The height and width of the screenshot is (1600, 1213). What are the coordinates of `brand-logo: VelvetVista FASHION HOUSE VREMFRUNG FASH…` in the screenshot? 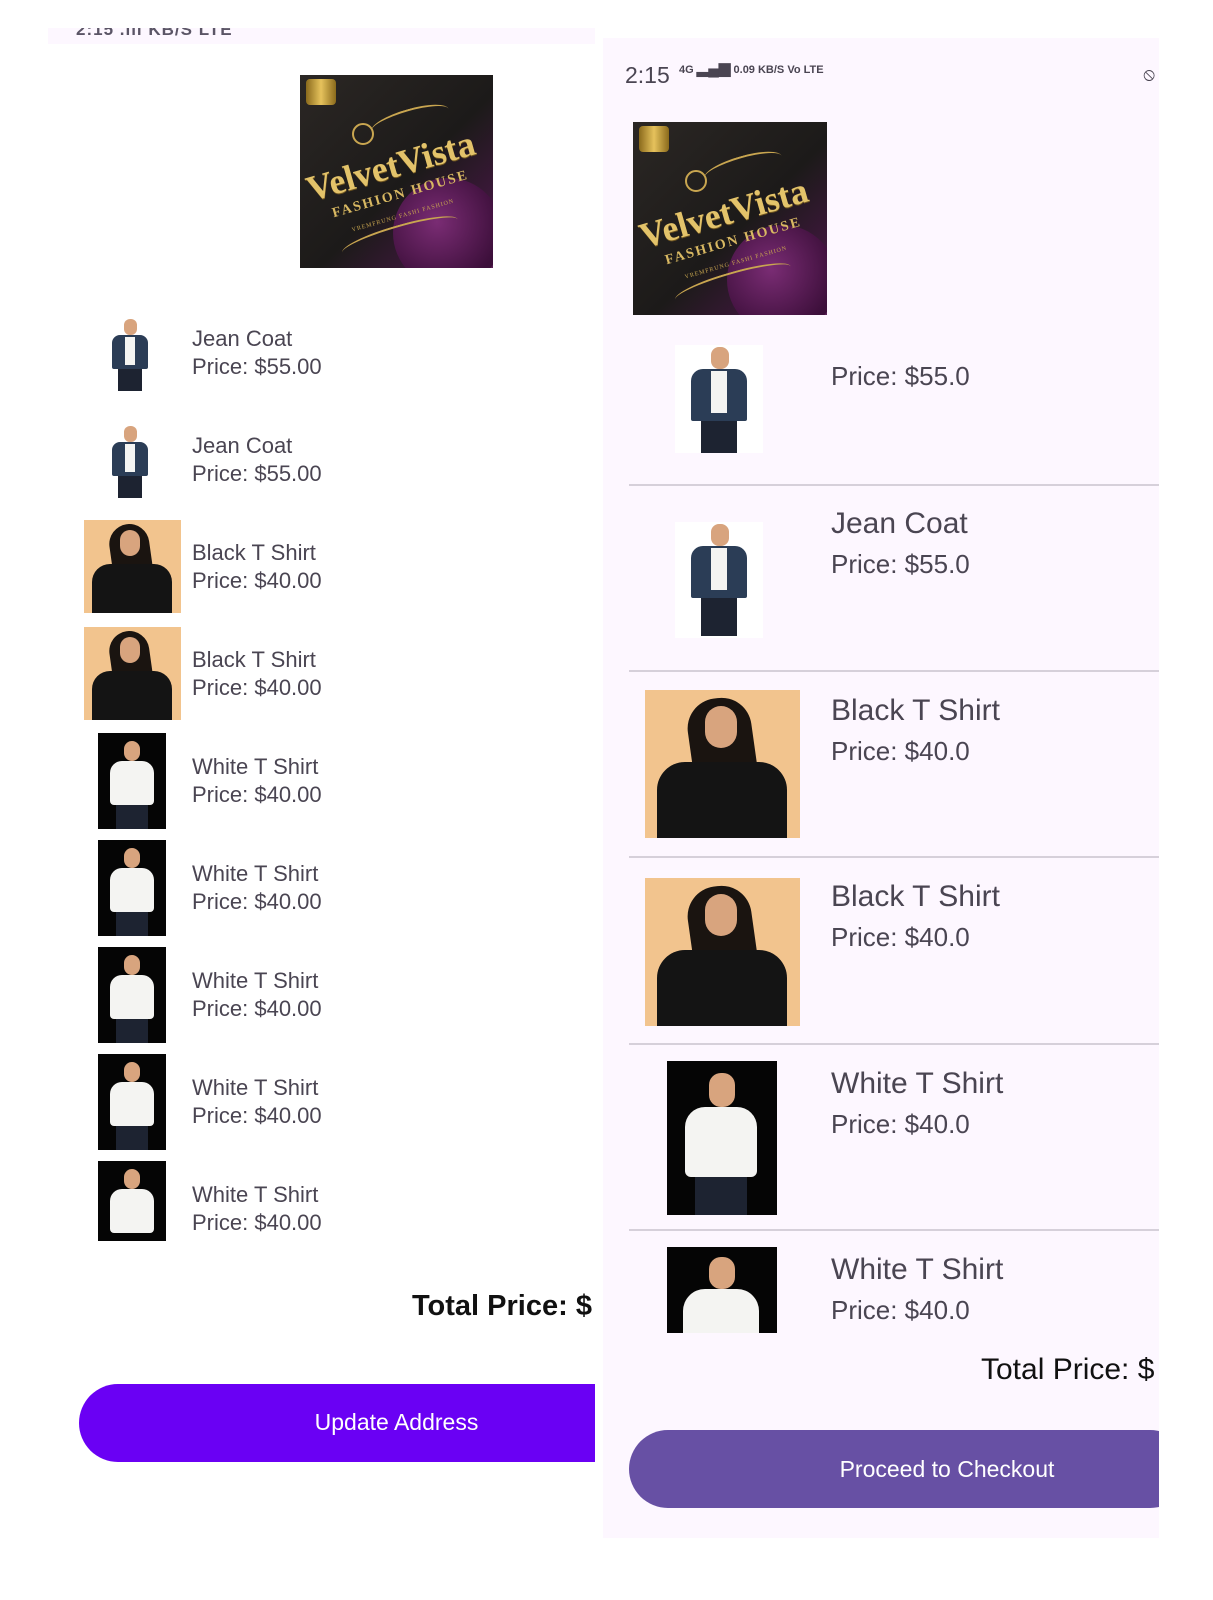 It's located at (396, 171).